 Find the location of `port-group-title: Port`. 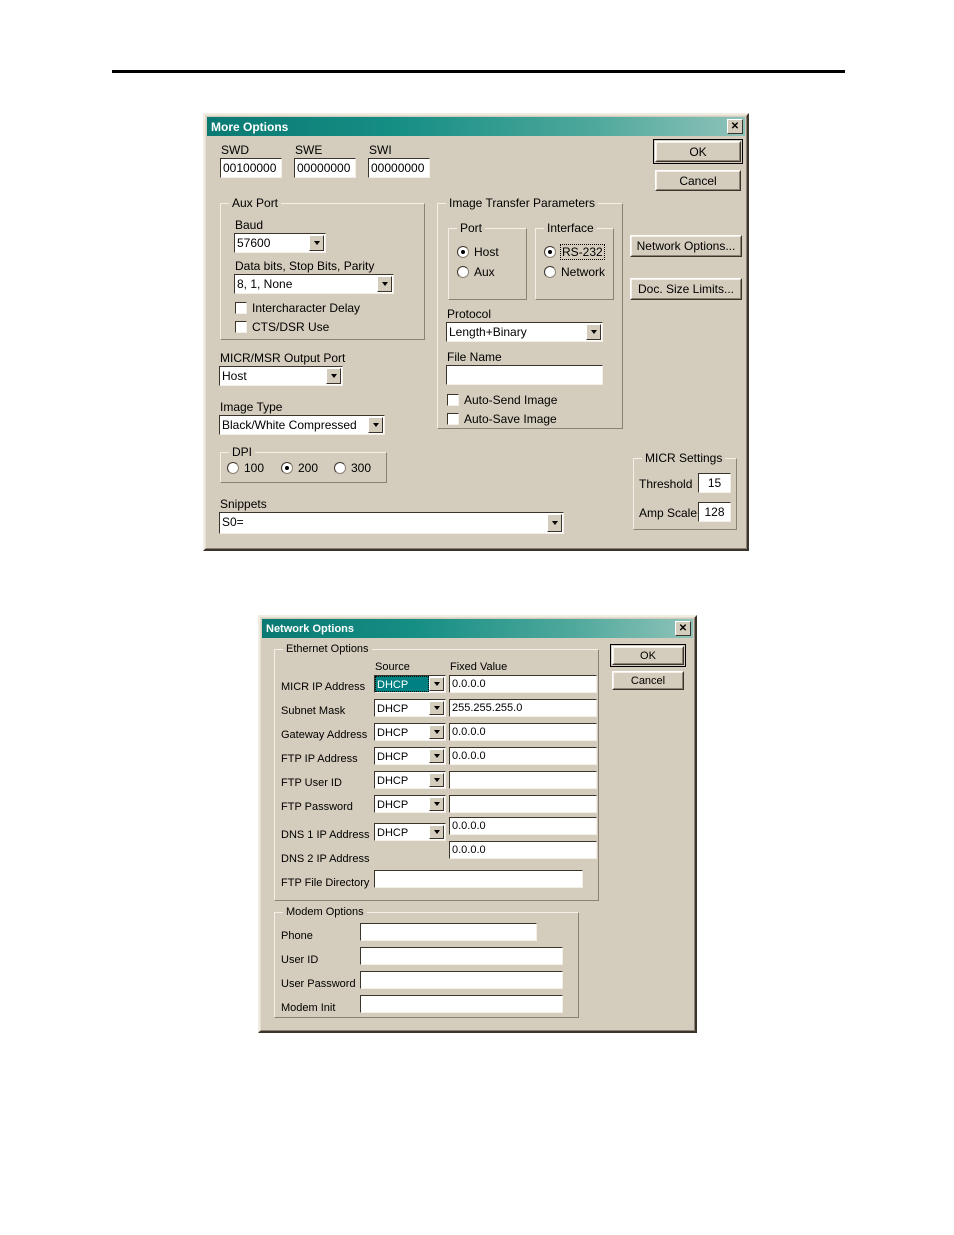

port-group-title: Port is located at coordinates (471, 228).